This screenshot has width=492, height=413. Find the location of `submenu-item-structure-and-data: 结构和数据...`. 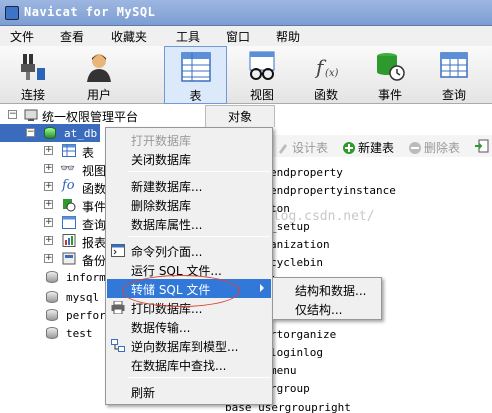

submenu-item-structure-and-data: 结构和数据... is located at coordinates (330, 290).